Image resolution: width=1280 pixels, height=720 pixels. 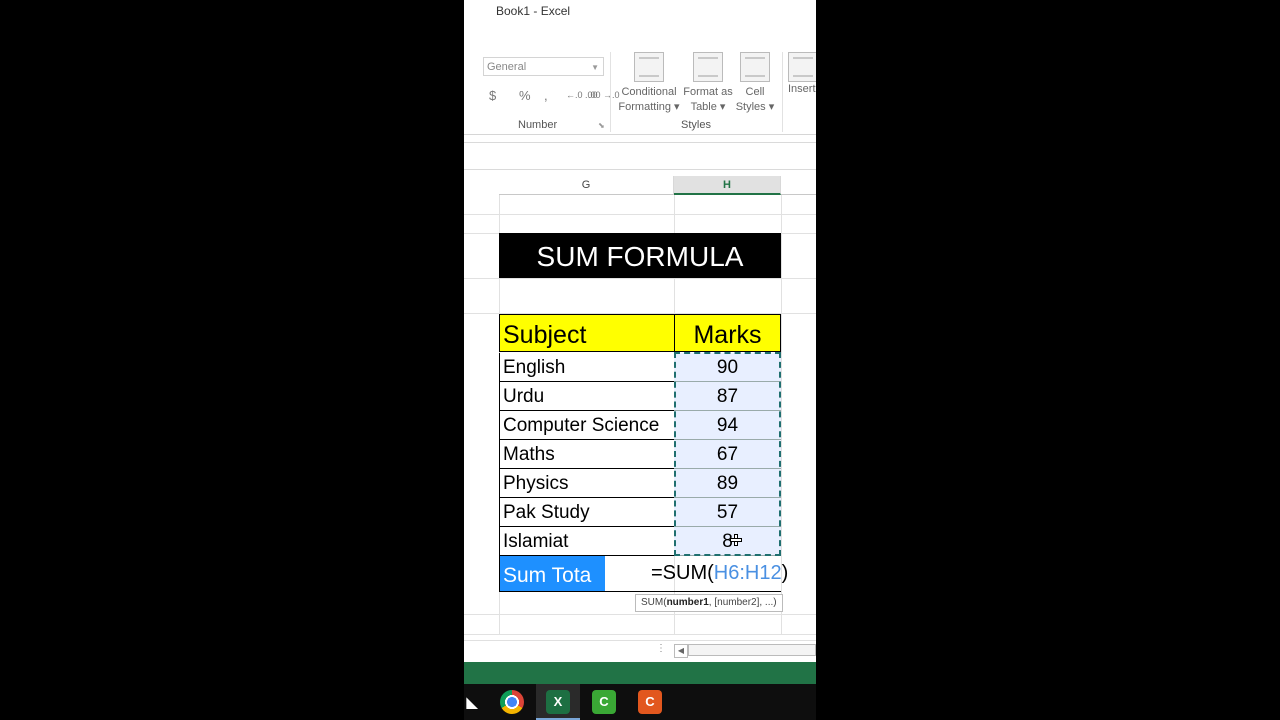 I want to click on taskbar: ◣ X C C, so click(x=640, y=702).